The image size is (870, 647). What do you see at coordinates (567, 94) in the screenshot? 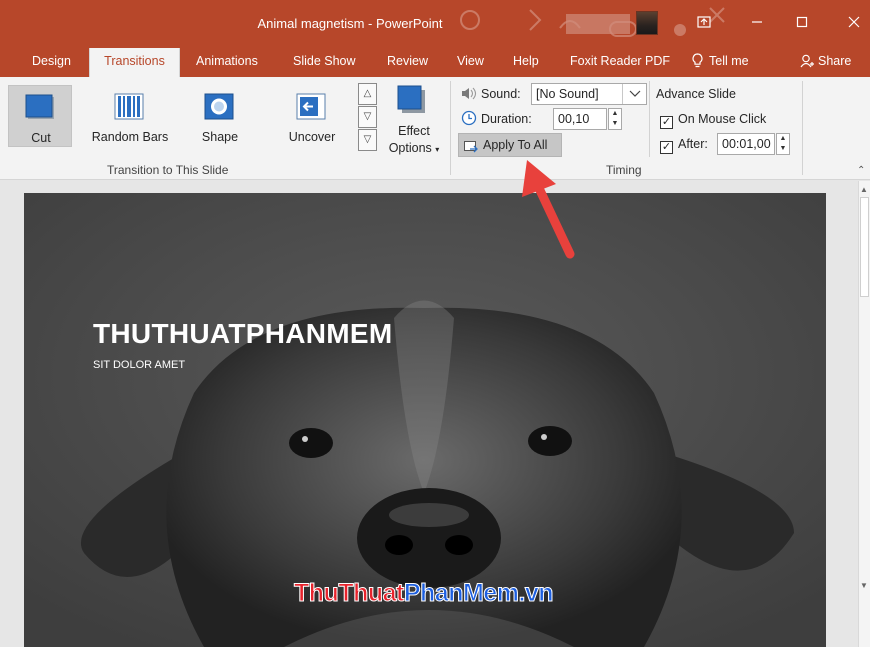
I see `sound-value: [No Sound]` at bounding box center [567, 94].